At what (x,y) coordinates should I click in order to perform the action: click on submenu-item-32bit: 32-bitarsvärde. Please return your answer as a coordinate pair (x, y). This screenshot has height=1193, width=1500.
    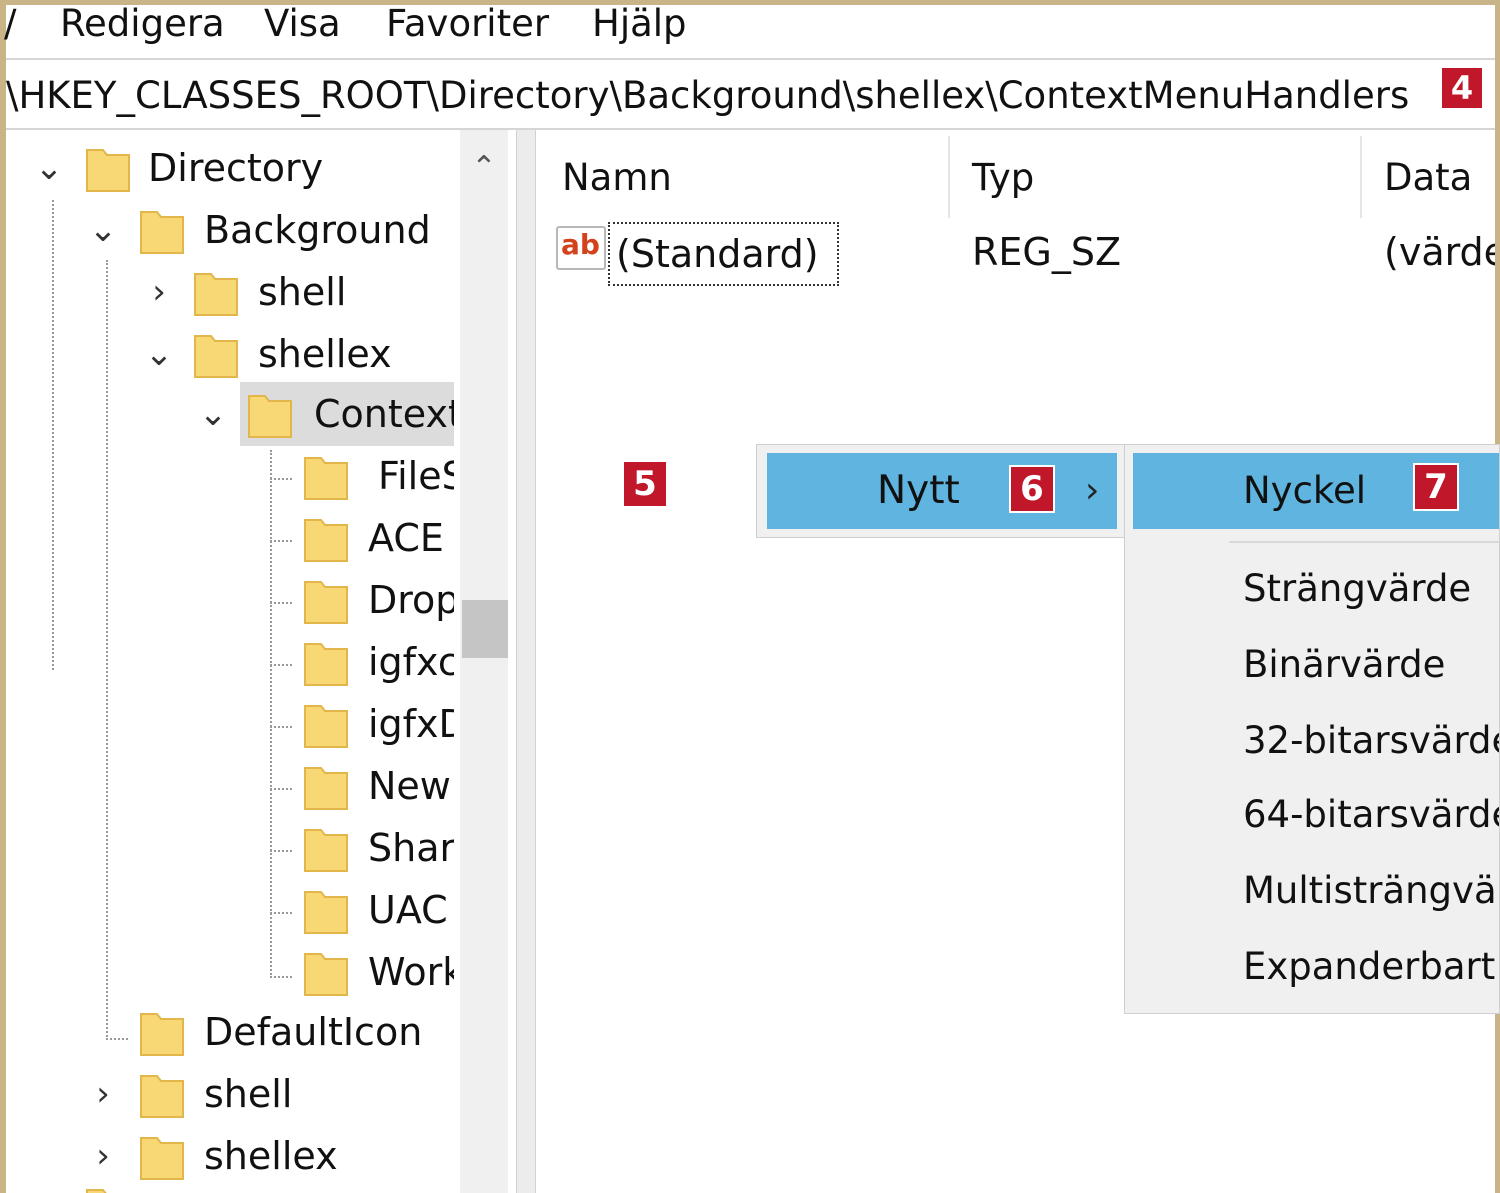
    Looking at the image, I should click on (1371, 741).